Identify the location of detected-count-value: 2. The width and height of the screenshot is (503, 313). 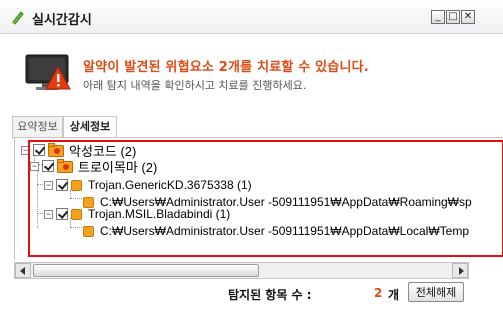
(378, 293).